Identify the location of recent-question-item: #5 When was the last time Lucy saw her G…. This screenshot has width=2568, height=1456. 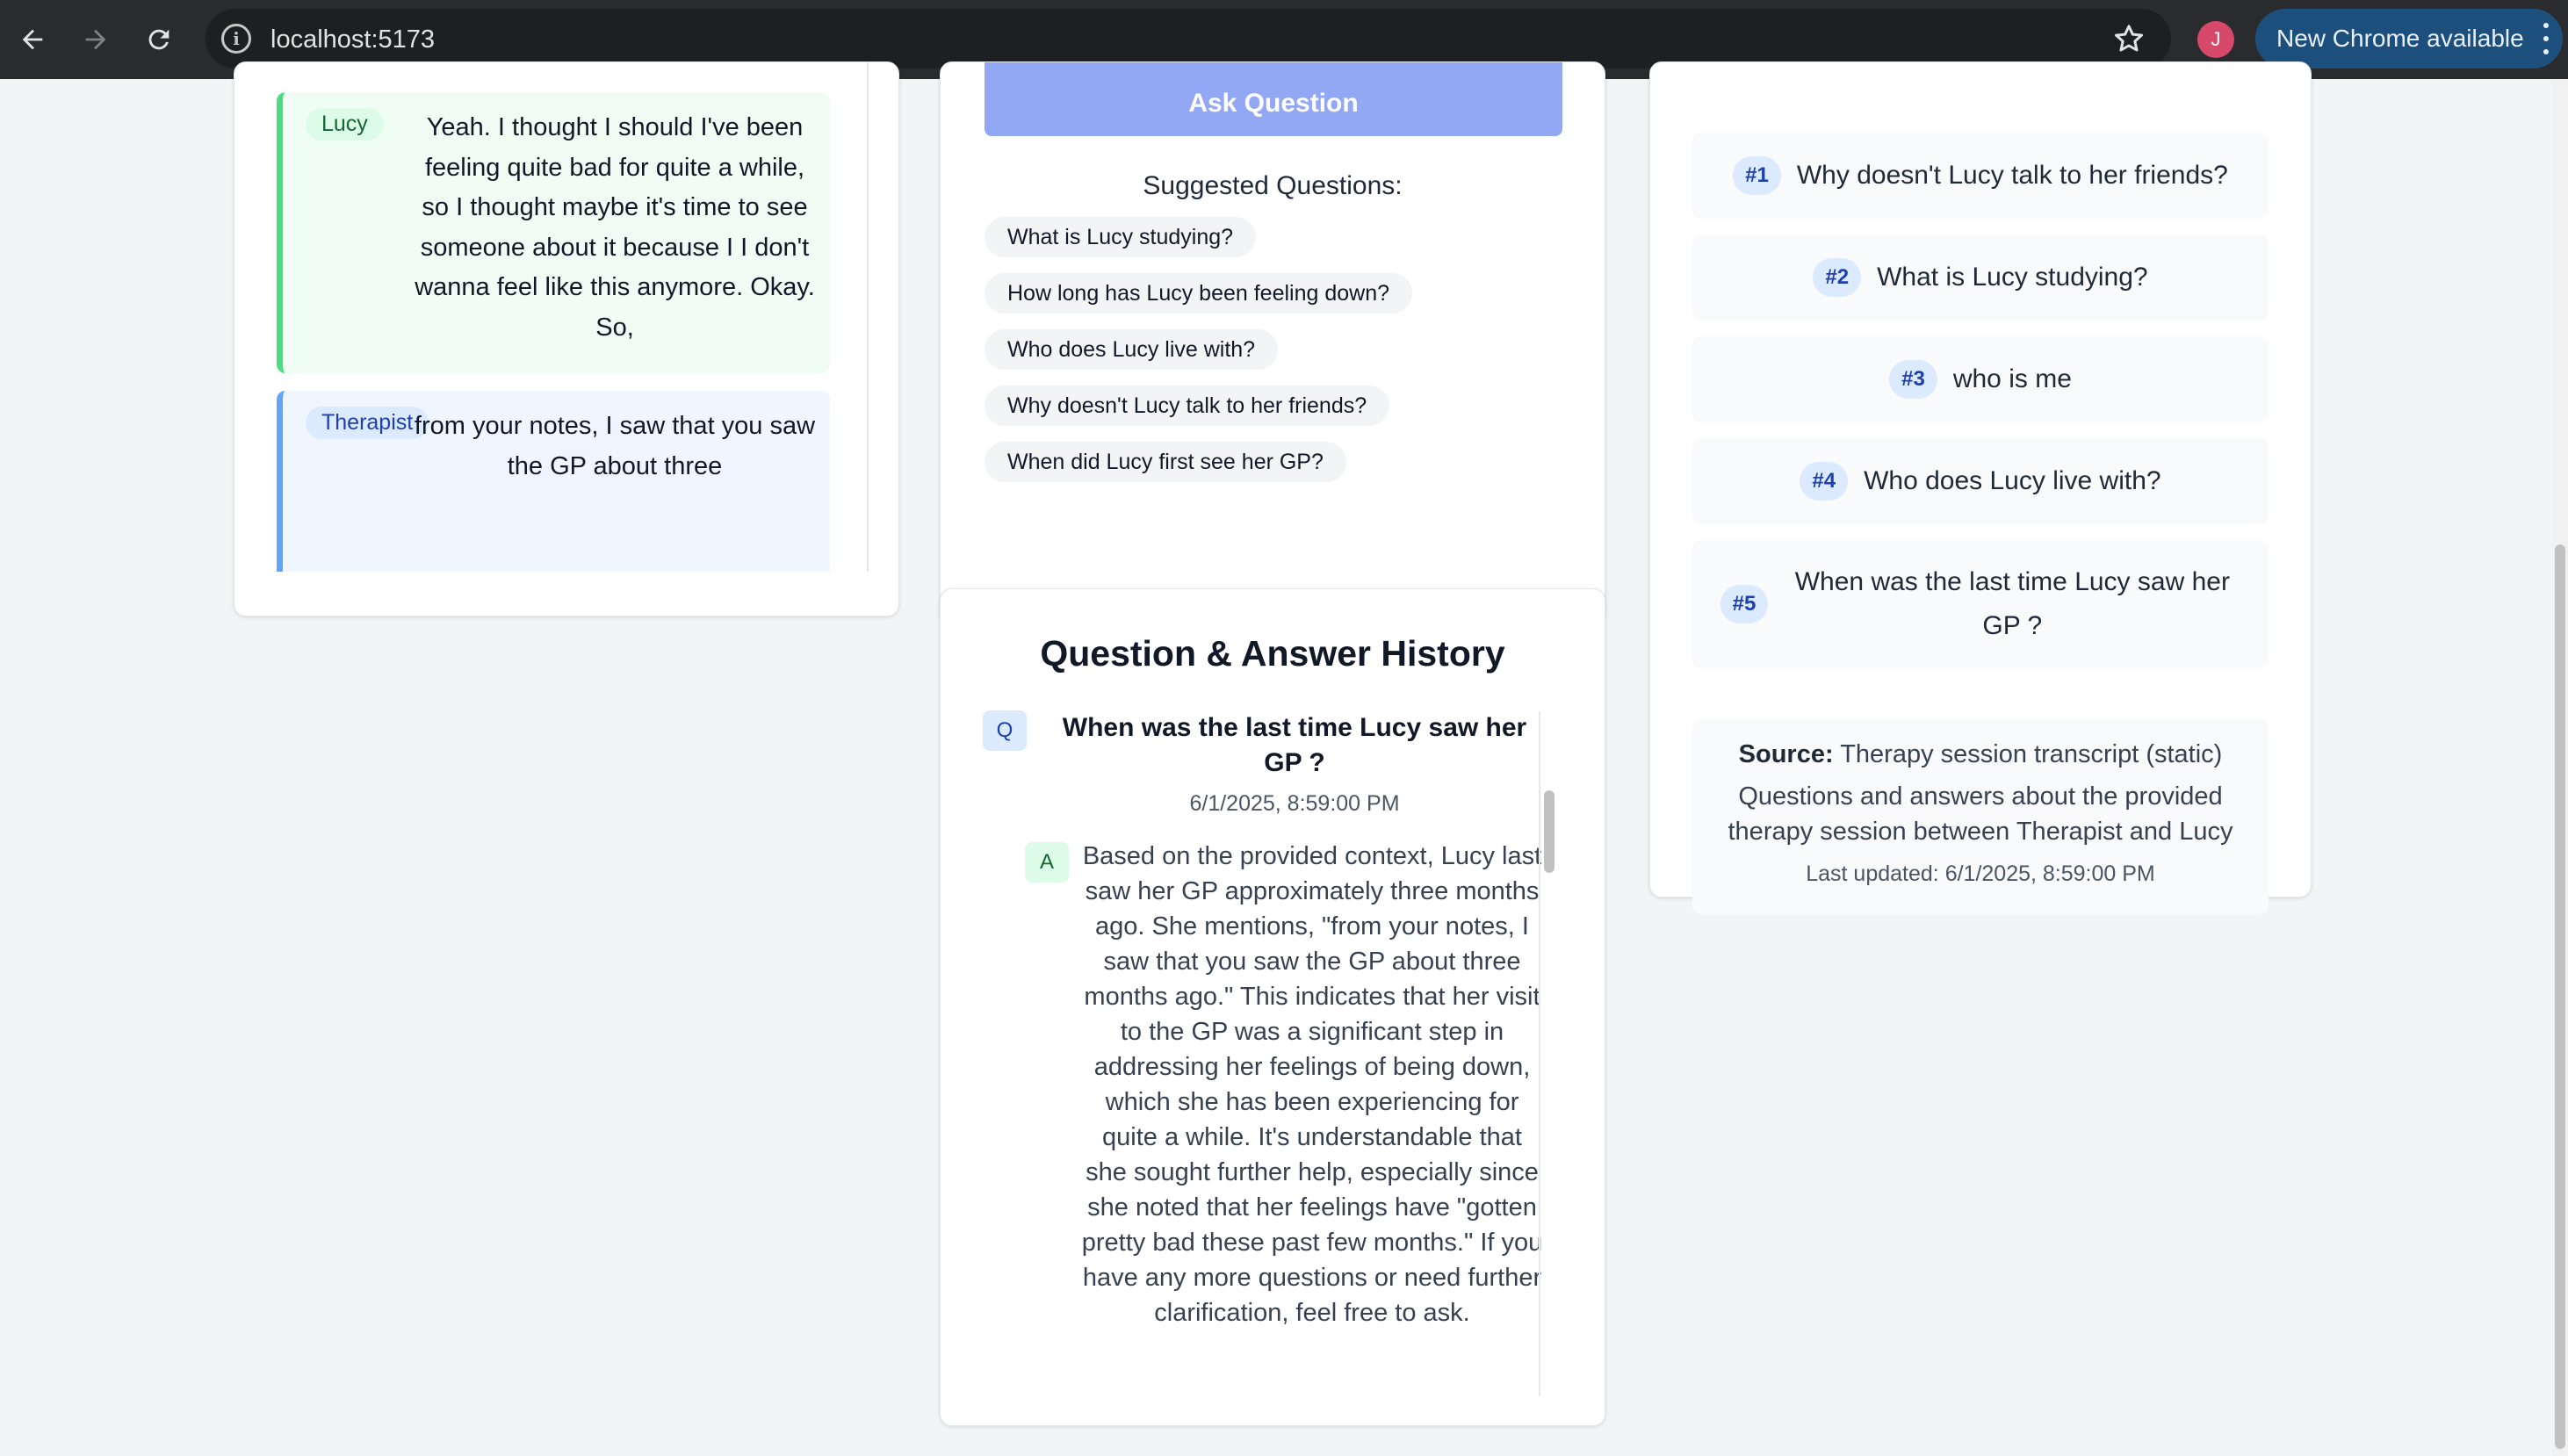
(1980, 604).